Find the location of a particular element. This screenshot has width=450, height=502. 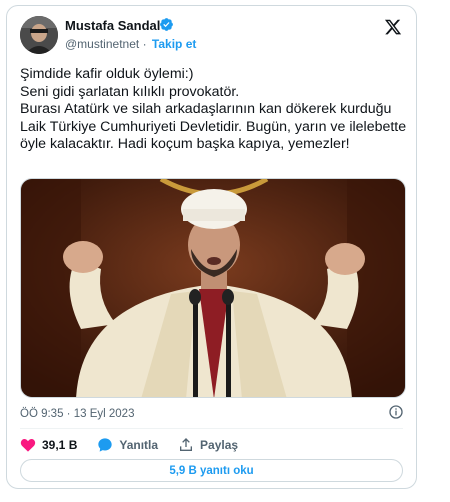

share-label: Paylaş is located at coordinates (219, 445).